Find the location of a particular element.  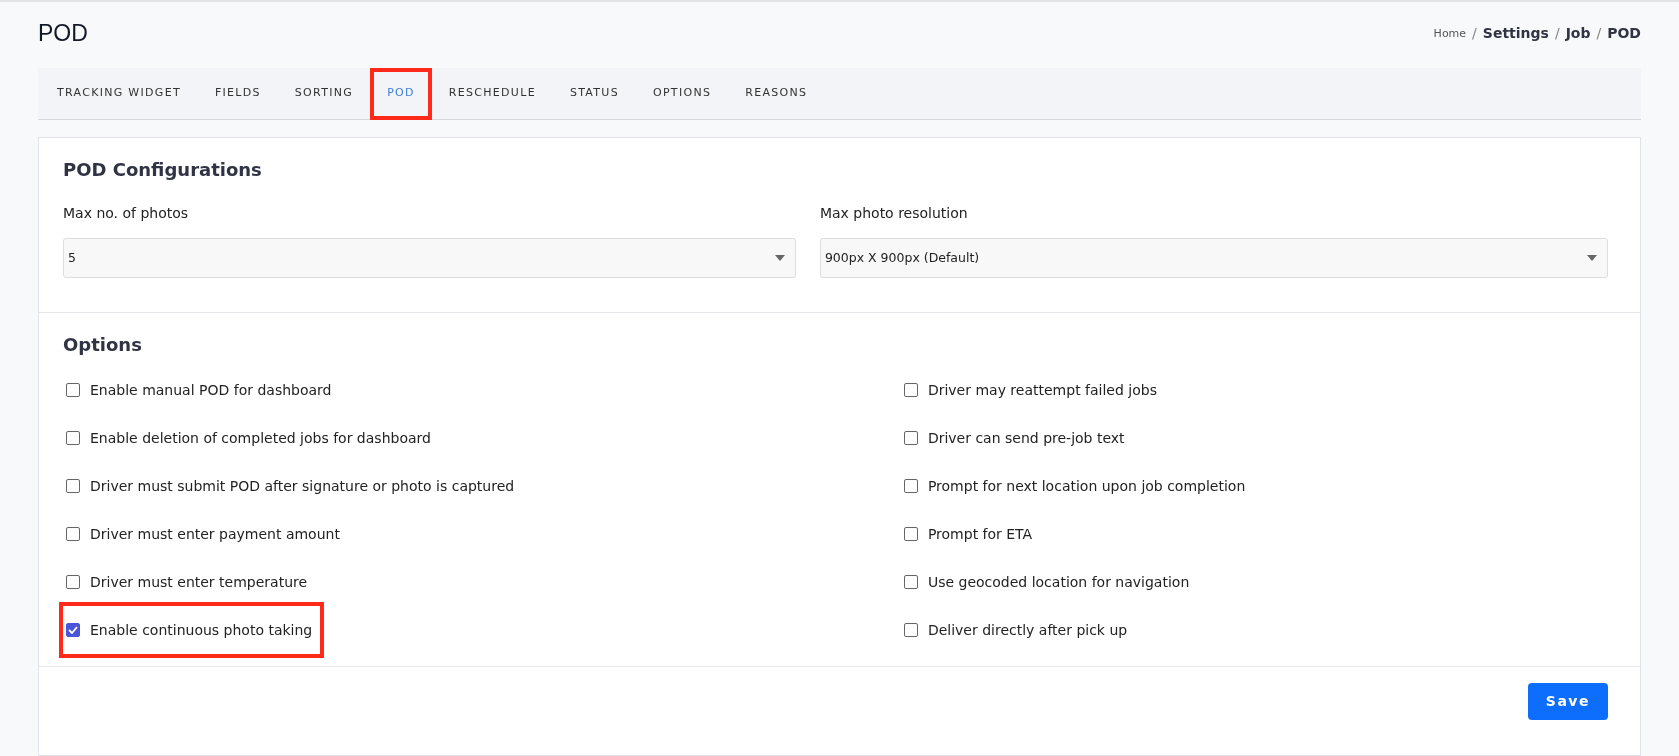

option-label: Prompt for next location upon job completion is located at coordinates (1086, 486).